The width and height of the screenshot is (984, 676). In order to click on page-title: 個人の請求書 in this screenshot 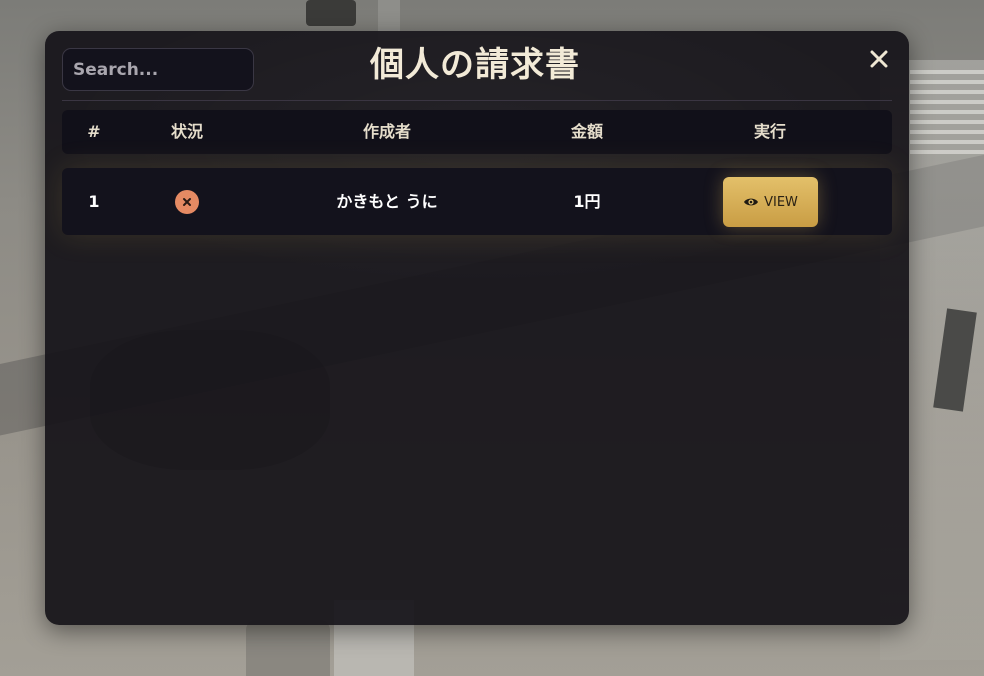, I will do `click(475, 65)`.